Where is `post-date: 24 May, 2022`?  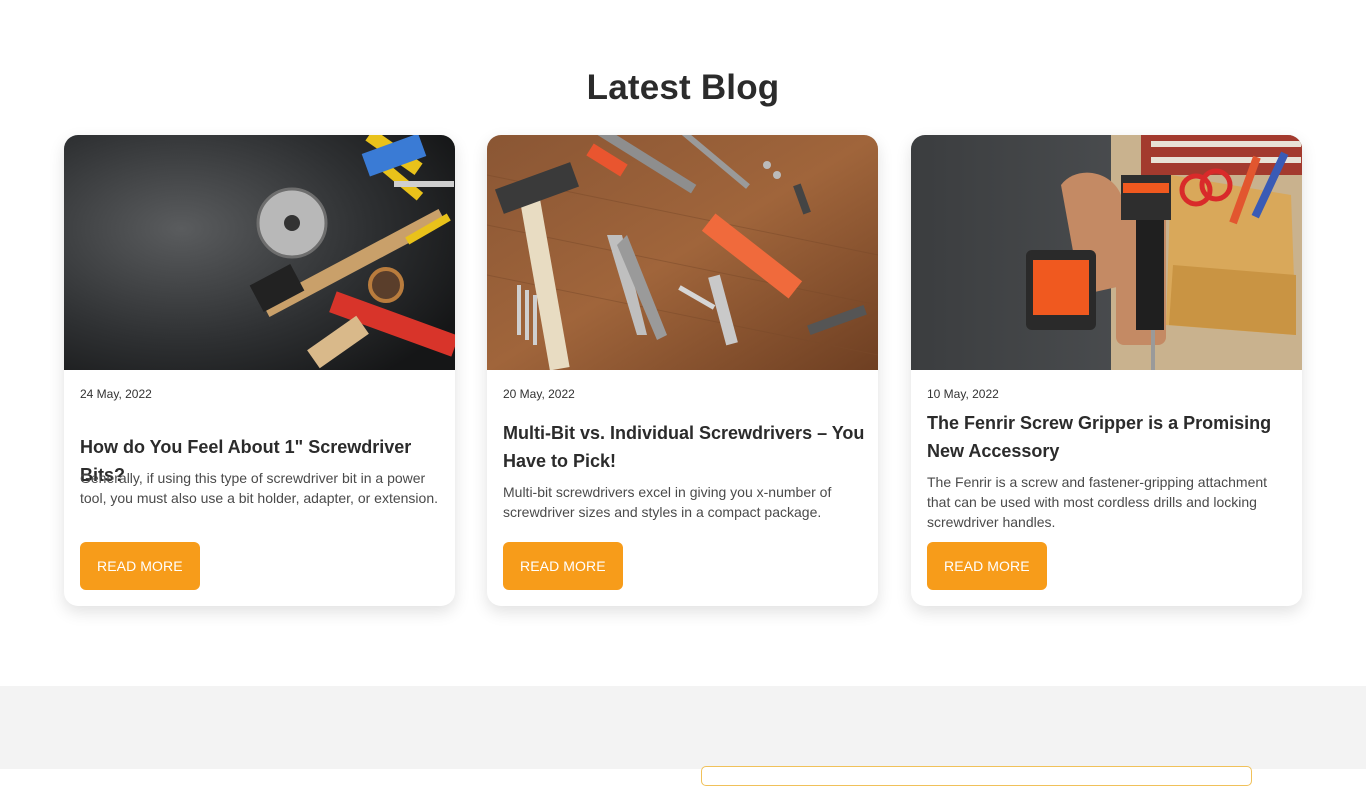 post-date: 24 May, 2022 is located at coordinates (116, 394).